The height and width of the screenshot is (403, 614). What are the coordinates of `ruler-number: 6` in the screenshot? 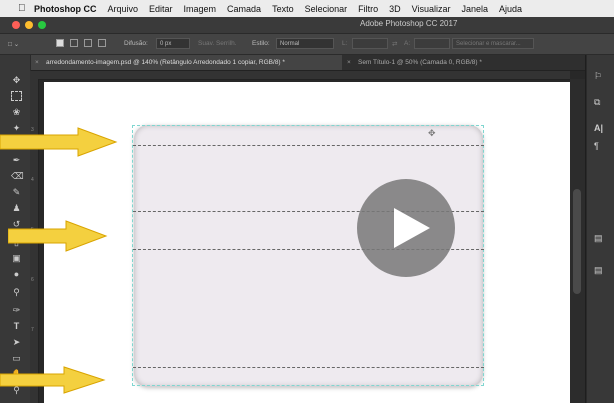 It's located at (32, 280).